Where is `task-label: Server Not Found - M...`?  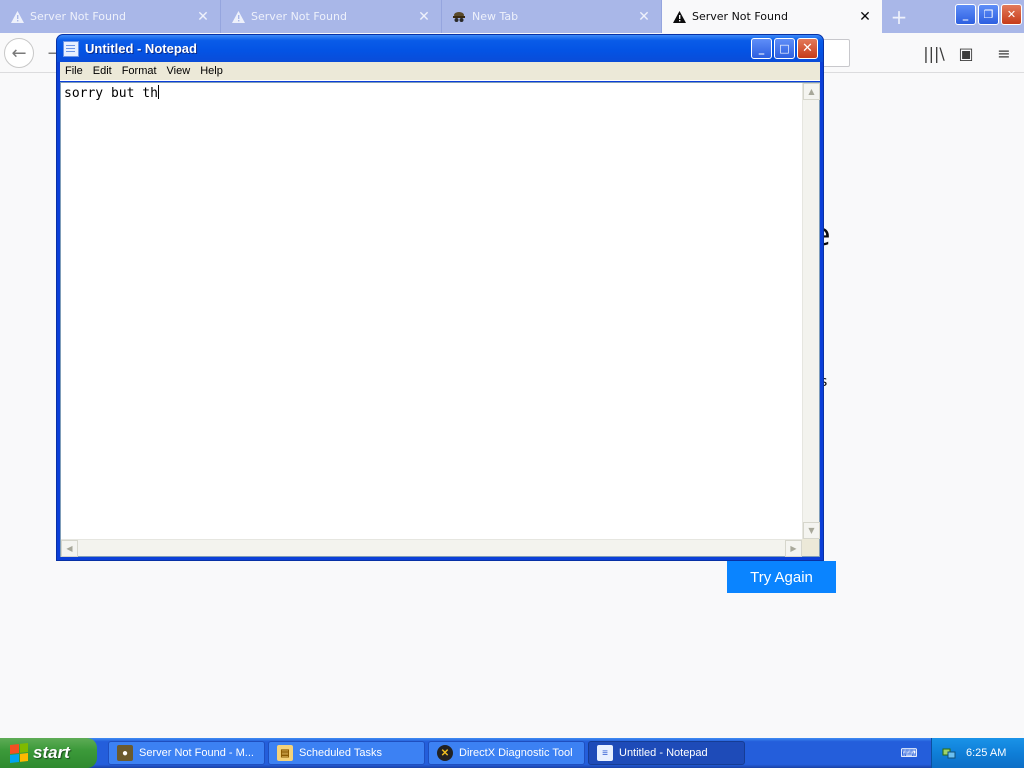 task-label: Server Not Found - M... is located at coordinates (196, 753).